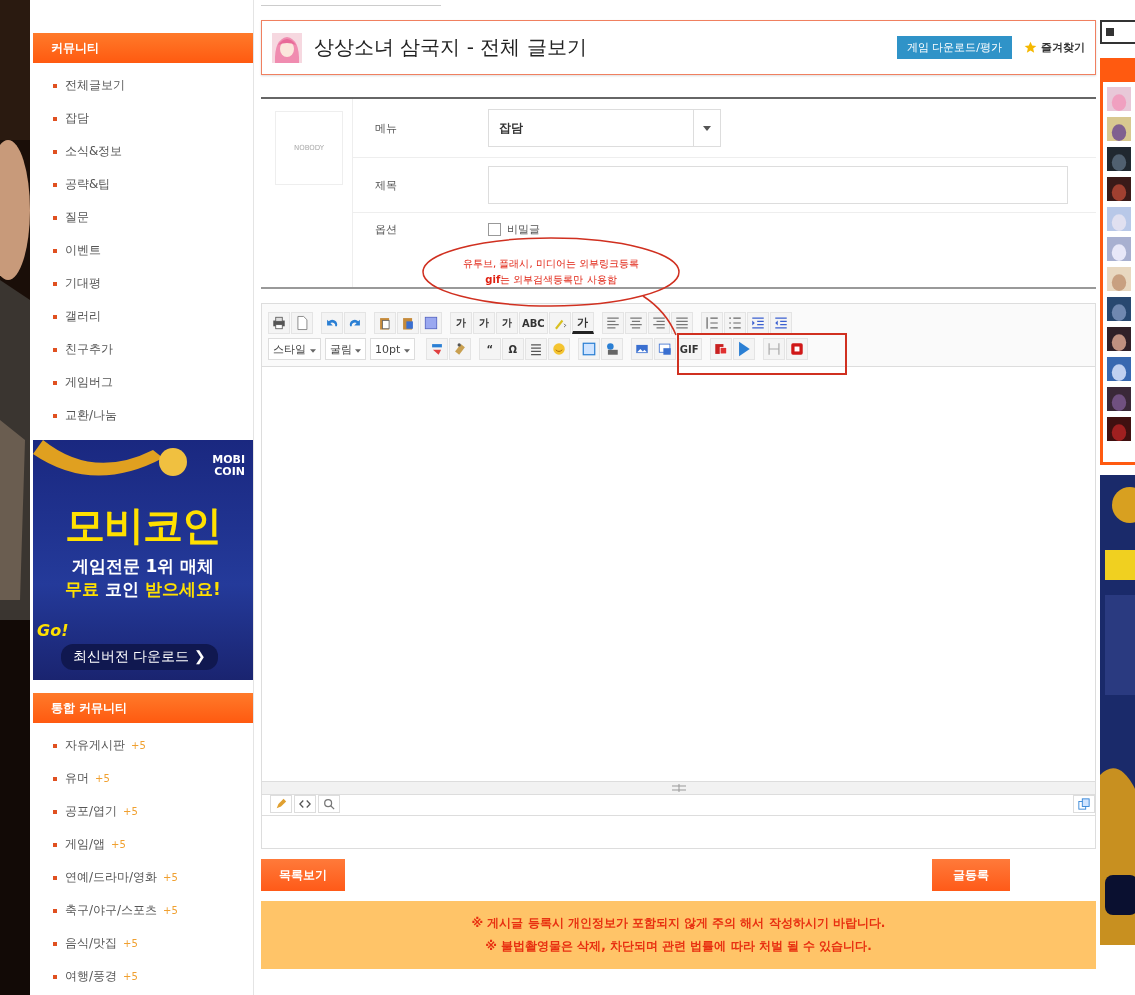 This screenshot has height=995, width=1135. I want to click on notice-text: ※ 불법촬영물은 삭제, 차단되며 관련 법률에 따라 처벌 될 수 있습니다., so click(678, 946).